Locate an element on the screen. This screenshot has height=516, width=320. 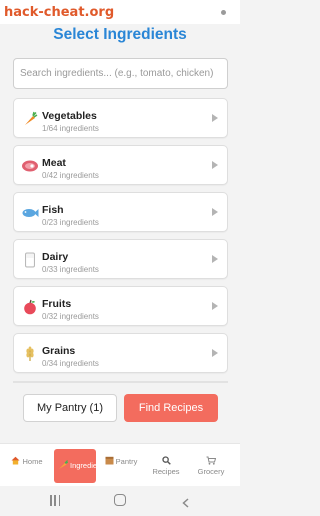
tab-label: Recipes is located at coordinates (166, 471).